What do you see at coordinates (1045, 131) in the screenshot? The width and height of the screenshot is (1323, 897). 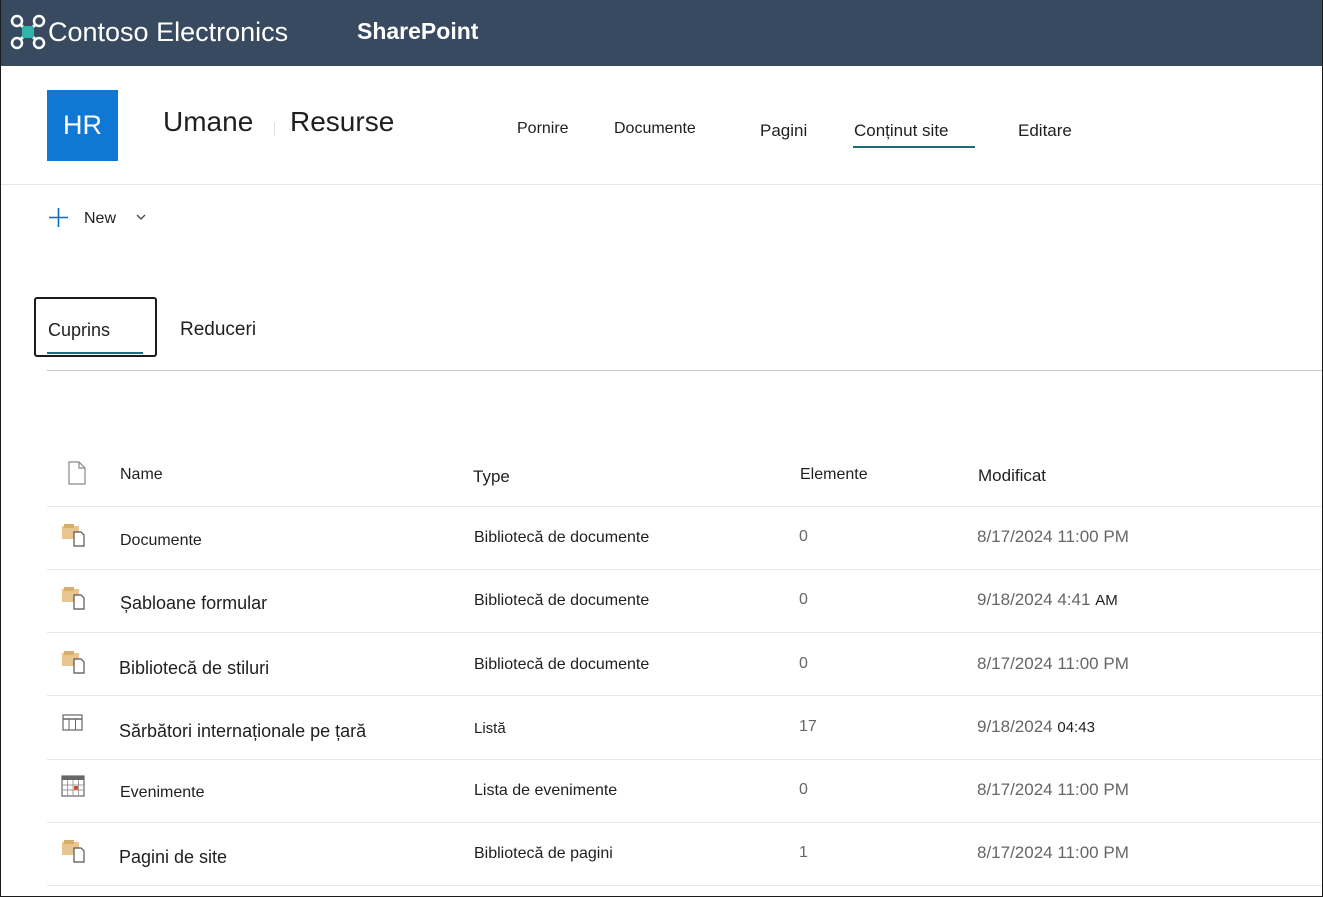 I see `nav-item-editare: Editare` at bounding box center [1045, 131].